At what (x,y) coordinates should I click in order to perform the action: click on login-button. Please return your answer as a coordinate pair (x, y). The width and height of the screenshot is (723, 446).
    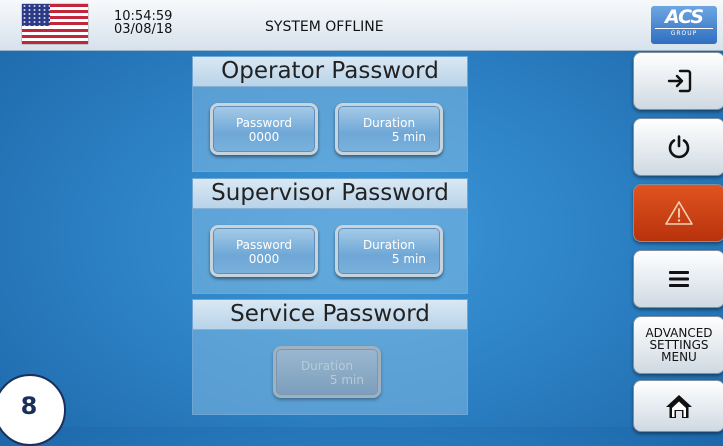
    Looking at the image, I should click on (678, 81).